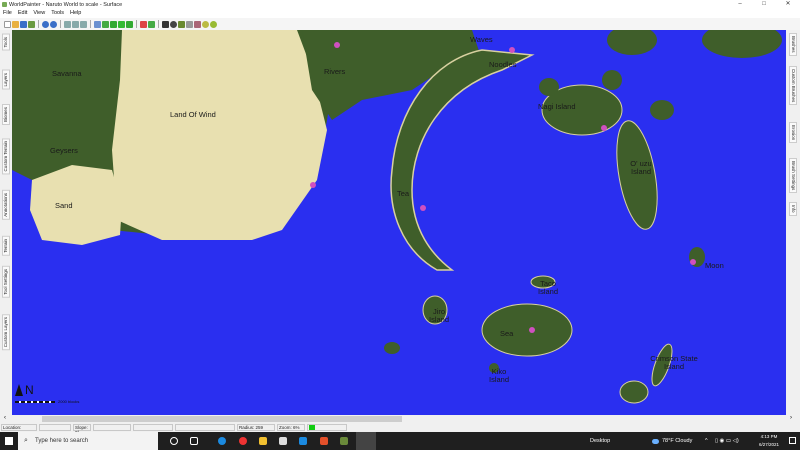  Describe the element at coordinates (22, 13) in the screenshot. I see `menu-edit: Edit` at that location.